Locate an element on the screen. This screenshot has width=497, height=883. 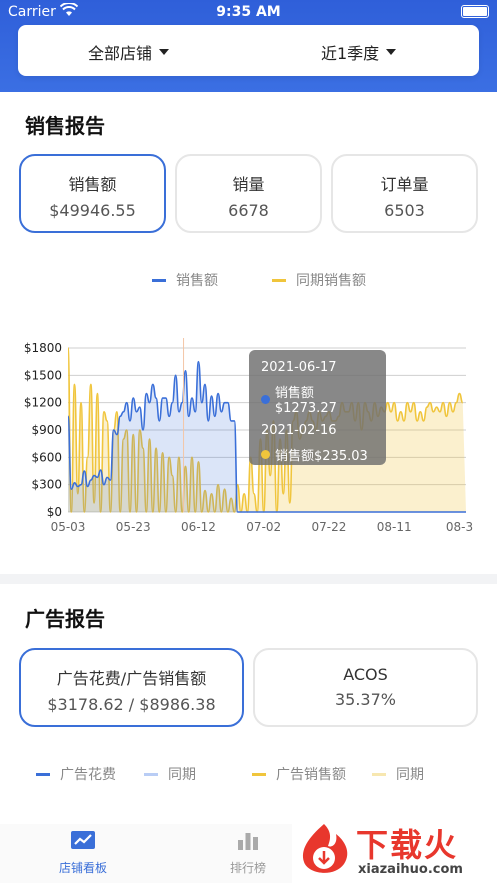
period-filter-dropdown: 近1季度 is located at coordinates (359, 52).